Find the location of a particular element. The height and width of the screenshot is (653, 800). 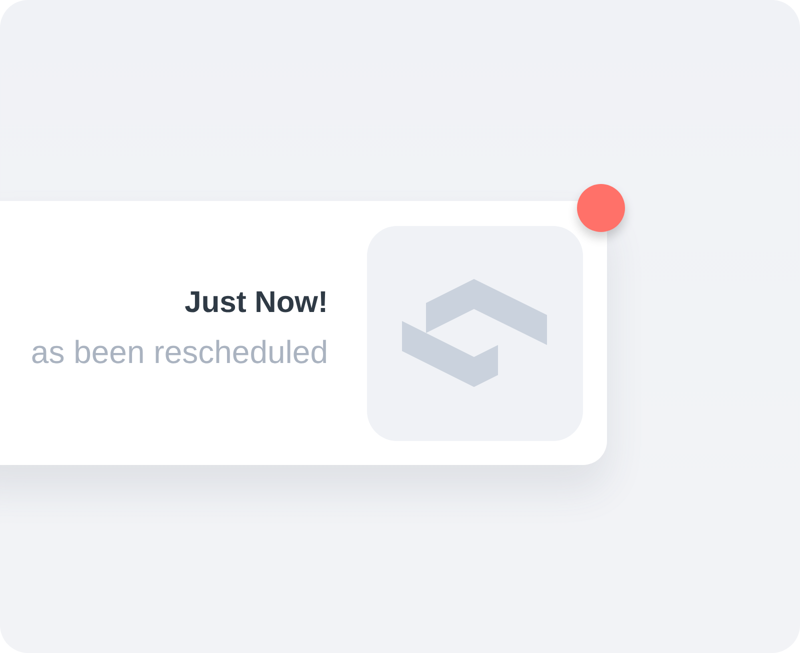

notification-message: as been rescheduled is located at coordinates (179, 352).